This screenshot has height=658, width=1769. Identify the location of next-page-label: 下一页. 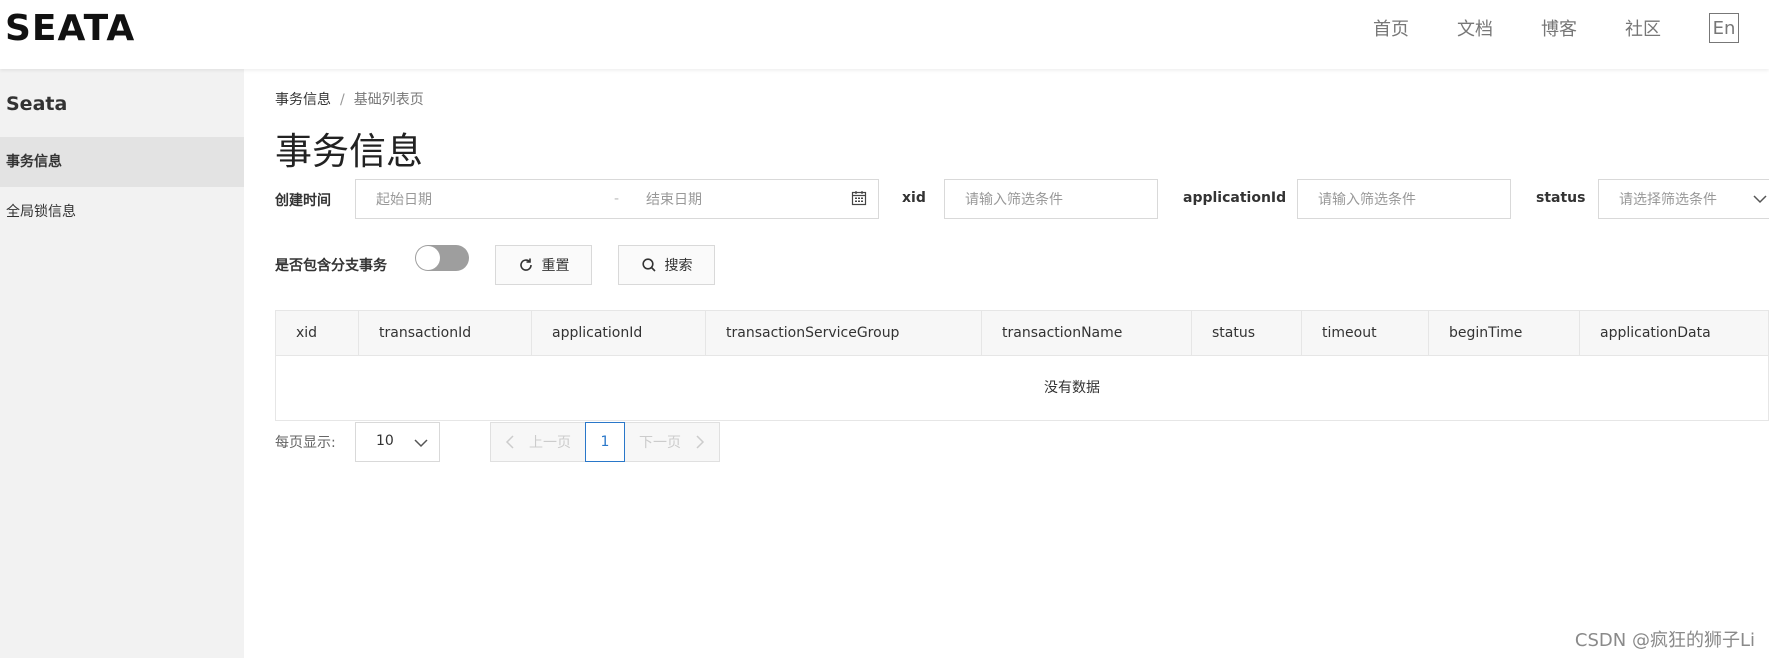
(660, 443).